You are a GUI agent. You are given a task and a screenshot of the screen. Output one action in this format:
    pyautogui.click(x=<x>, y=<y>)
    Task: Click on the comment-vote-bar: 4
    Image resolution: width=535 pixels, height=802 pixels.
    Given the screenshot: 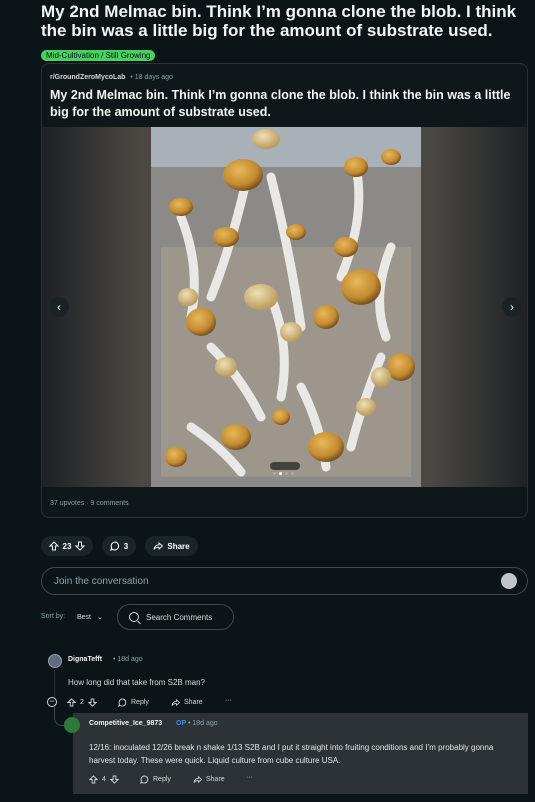 What is the action you would take?
    pyautogui.click(x=104, y=779)
    